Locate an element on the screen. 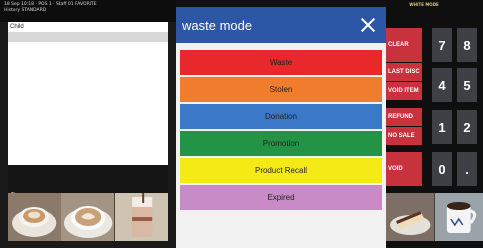  mode-label: WHITE MODE is located at coordinates (424, 4).